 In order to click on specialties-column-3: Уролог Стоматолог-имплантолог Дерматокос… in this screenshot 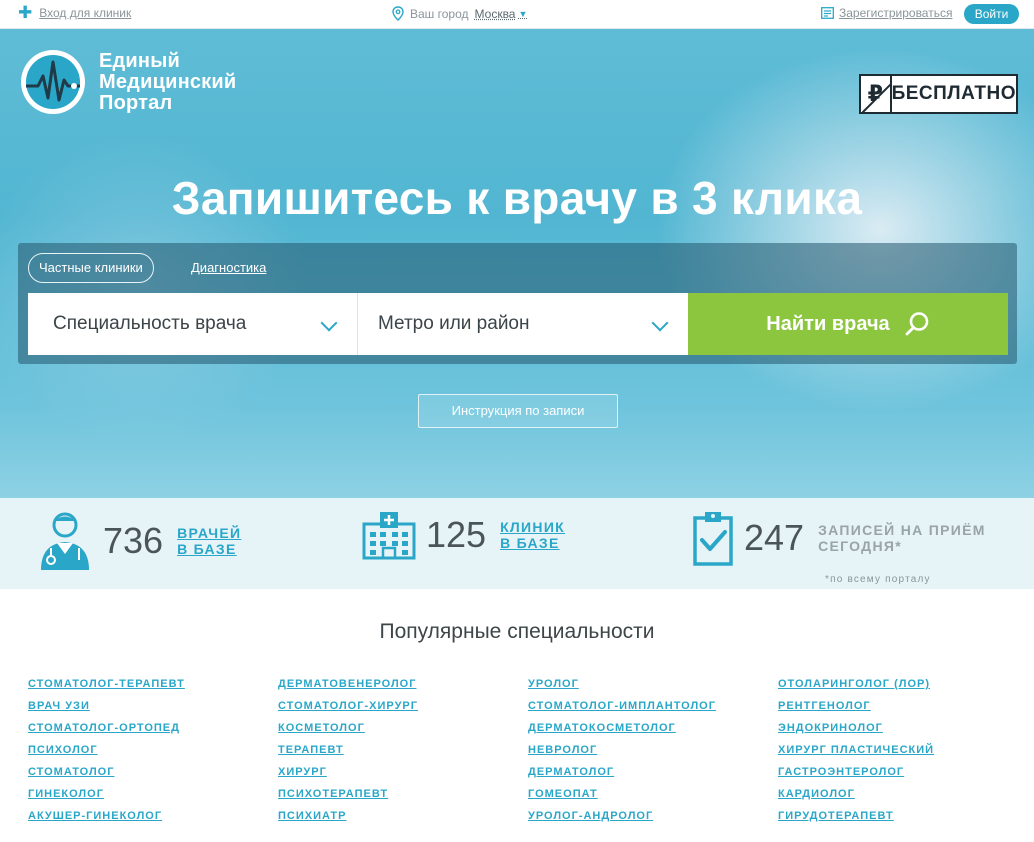, I will do `click(622, 755)`.